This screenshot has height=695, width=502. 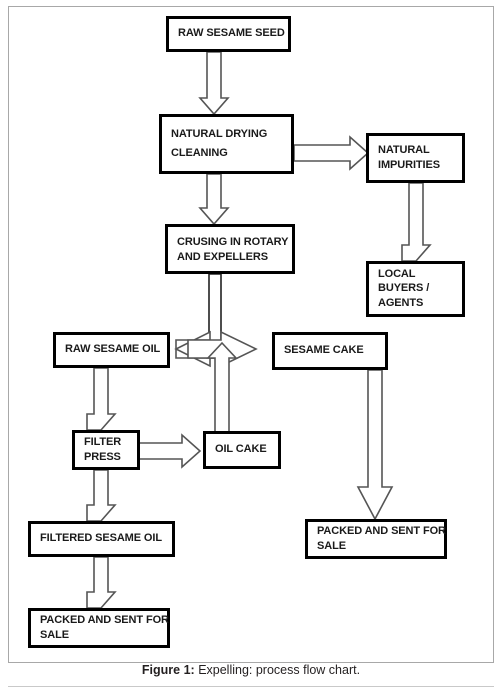 I want to click on node-raw-sesame-oil-line-1: RAW SESAME OIL, so click(x=113, y=349).